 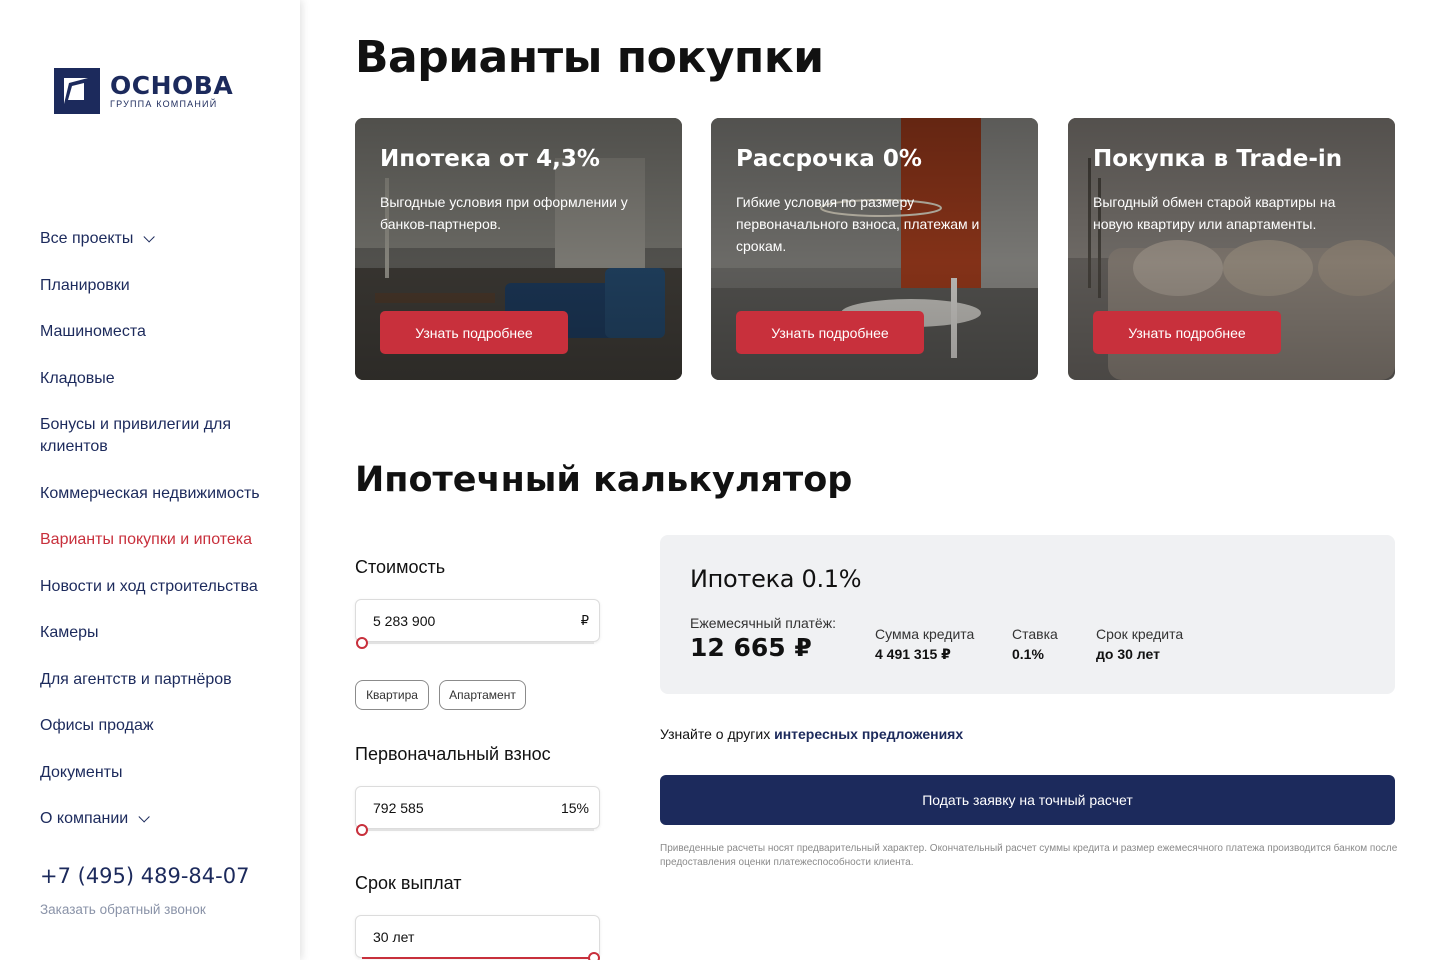 What do you see at coordinates (136, 679) in the screenshot?
I see `sidebar-item-label: Для агентств и партнёров` at bounding box center [136, 679].